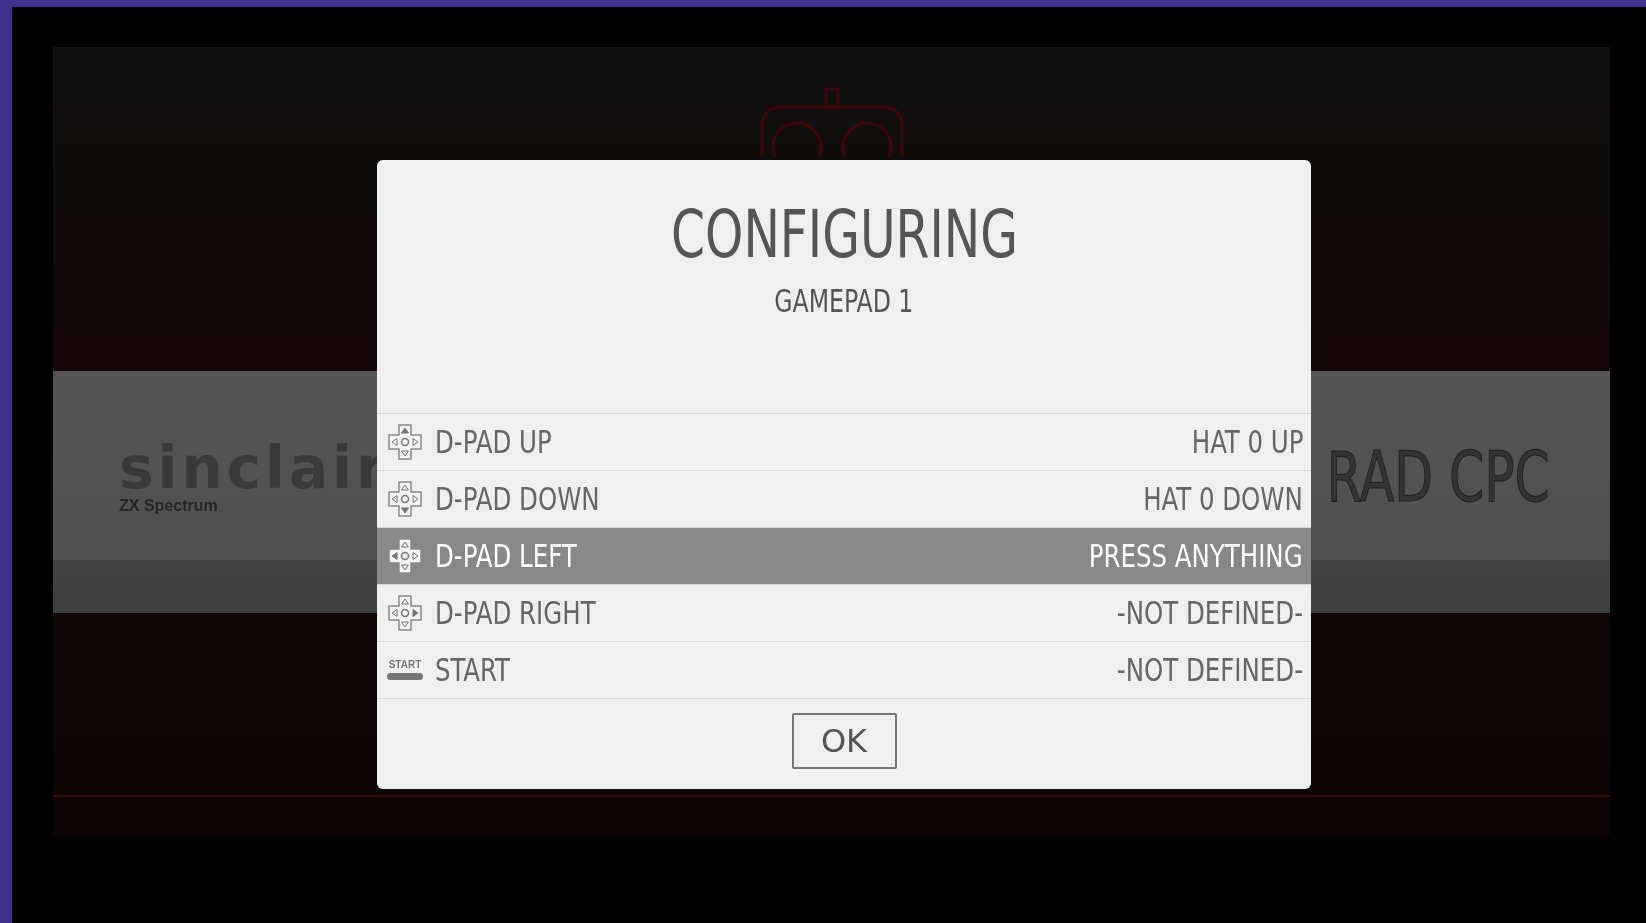 The height and width of the screenshot is (923, 1646). I want to click on input-binding: HAT 0 DOWN, so click(1223, 499).